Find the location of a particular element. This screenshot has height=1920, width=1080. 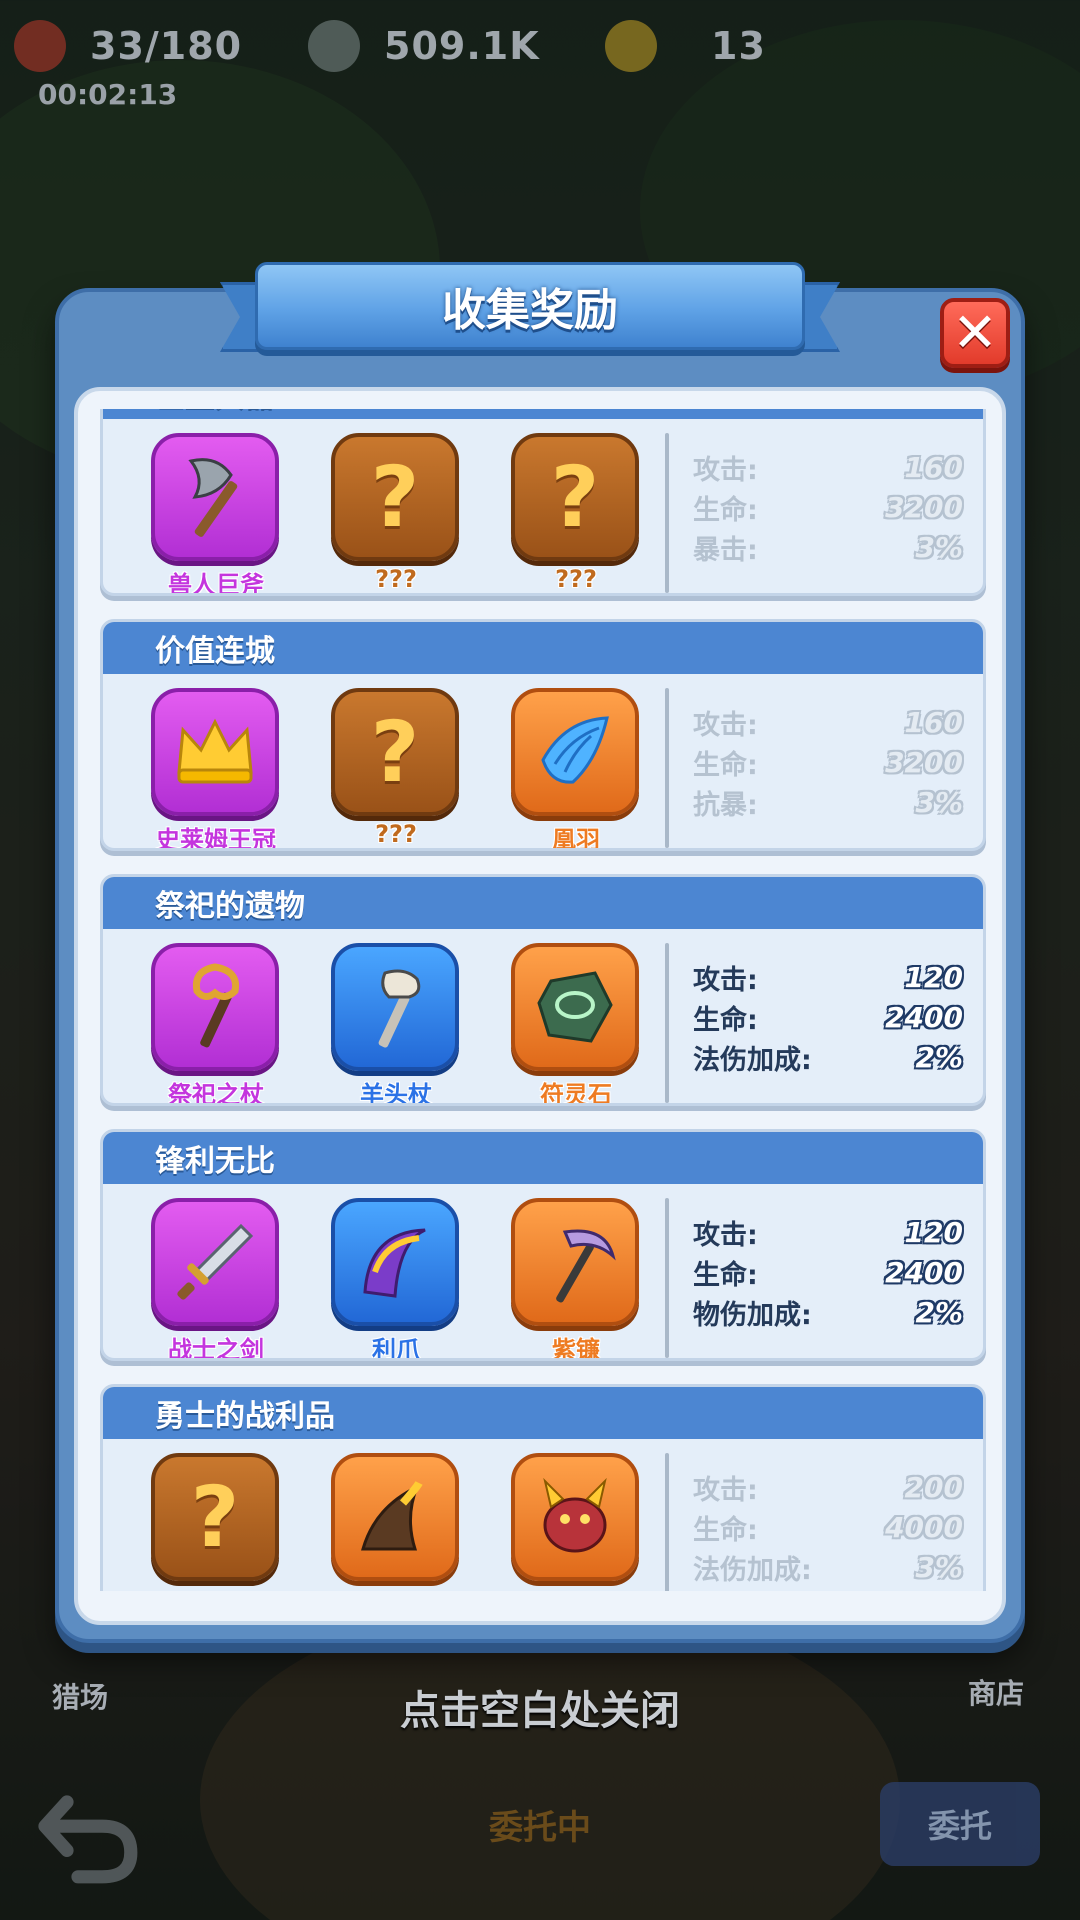

rune-stone-icon is located at coordinates (575, 1007).